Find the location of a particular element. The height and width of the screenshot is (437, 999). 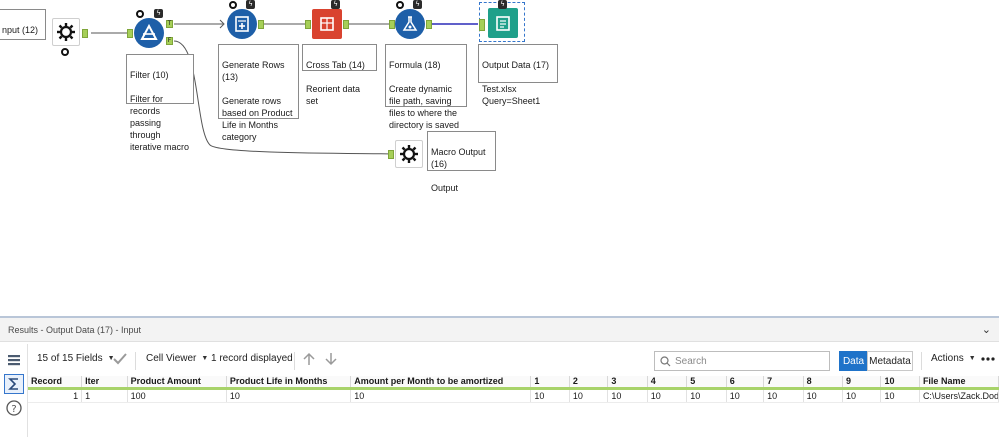

column-header: 10 is located at coordinates (900, 383).